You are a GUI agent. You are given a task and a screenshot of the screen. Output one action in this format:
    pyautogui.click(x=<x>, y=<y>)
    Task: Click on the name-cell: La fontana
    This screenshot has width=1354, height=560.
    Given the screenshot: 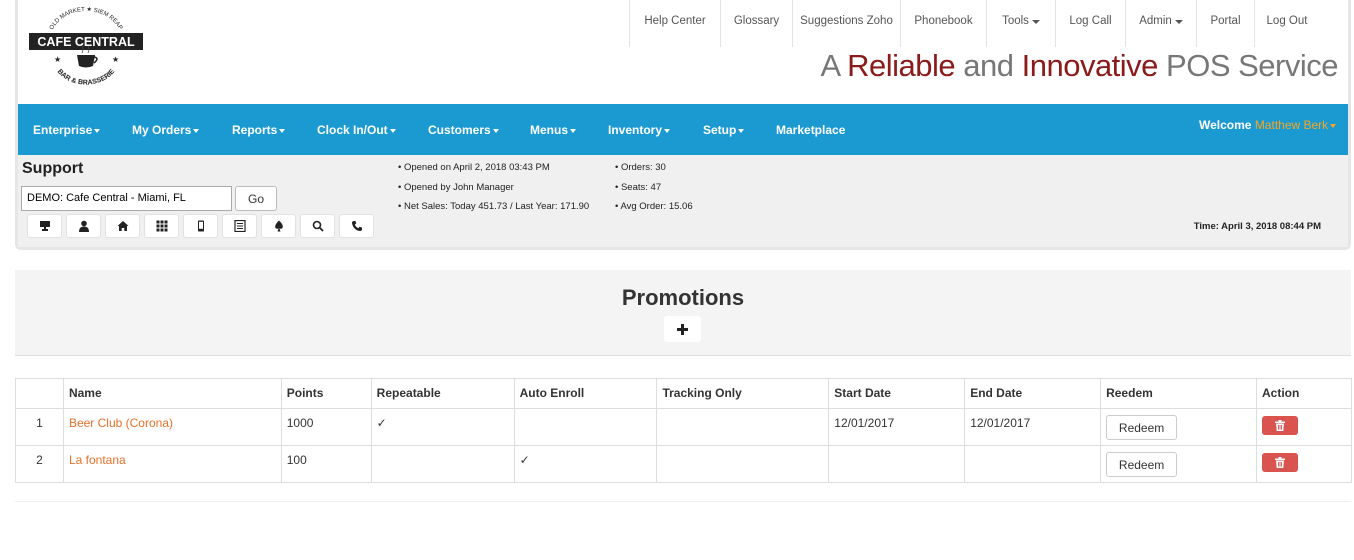 What is the action you would take?
    pyautogui.click(x=172, y=464)
    